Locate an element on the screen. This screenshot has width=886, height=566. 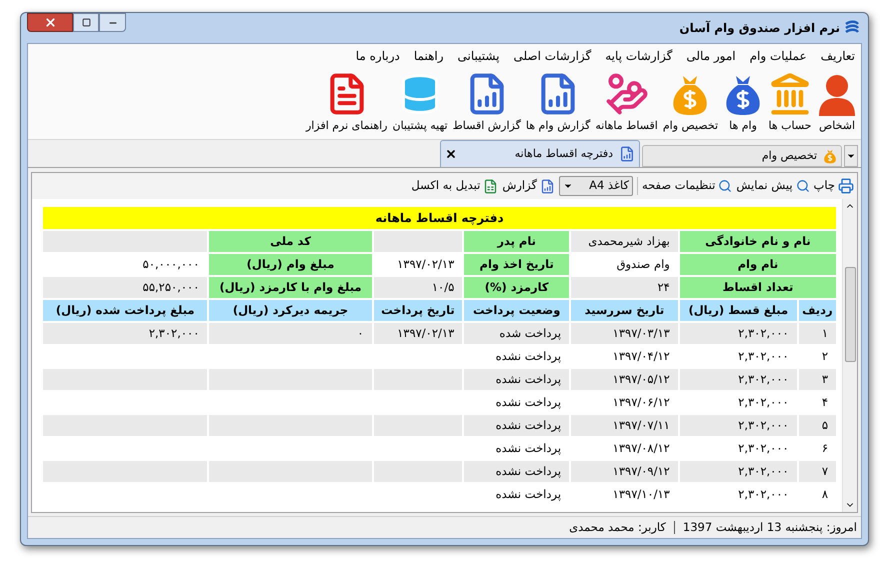
menu-item: عملیات وام is located at coordinates (778, 56).